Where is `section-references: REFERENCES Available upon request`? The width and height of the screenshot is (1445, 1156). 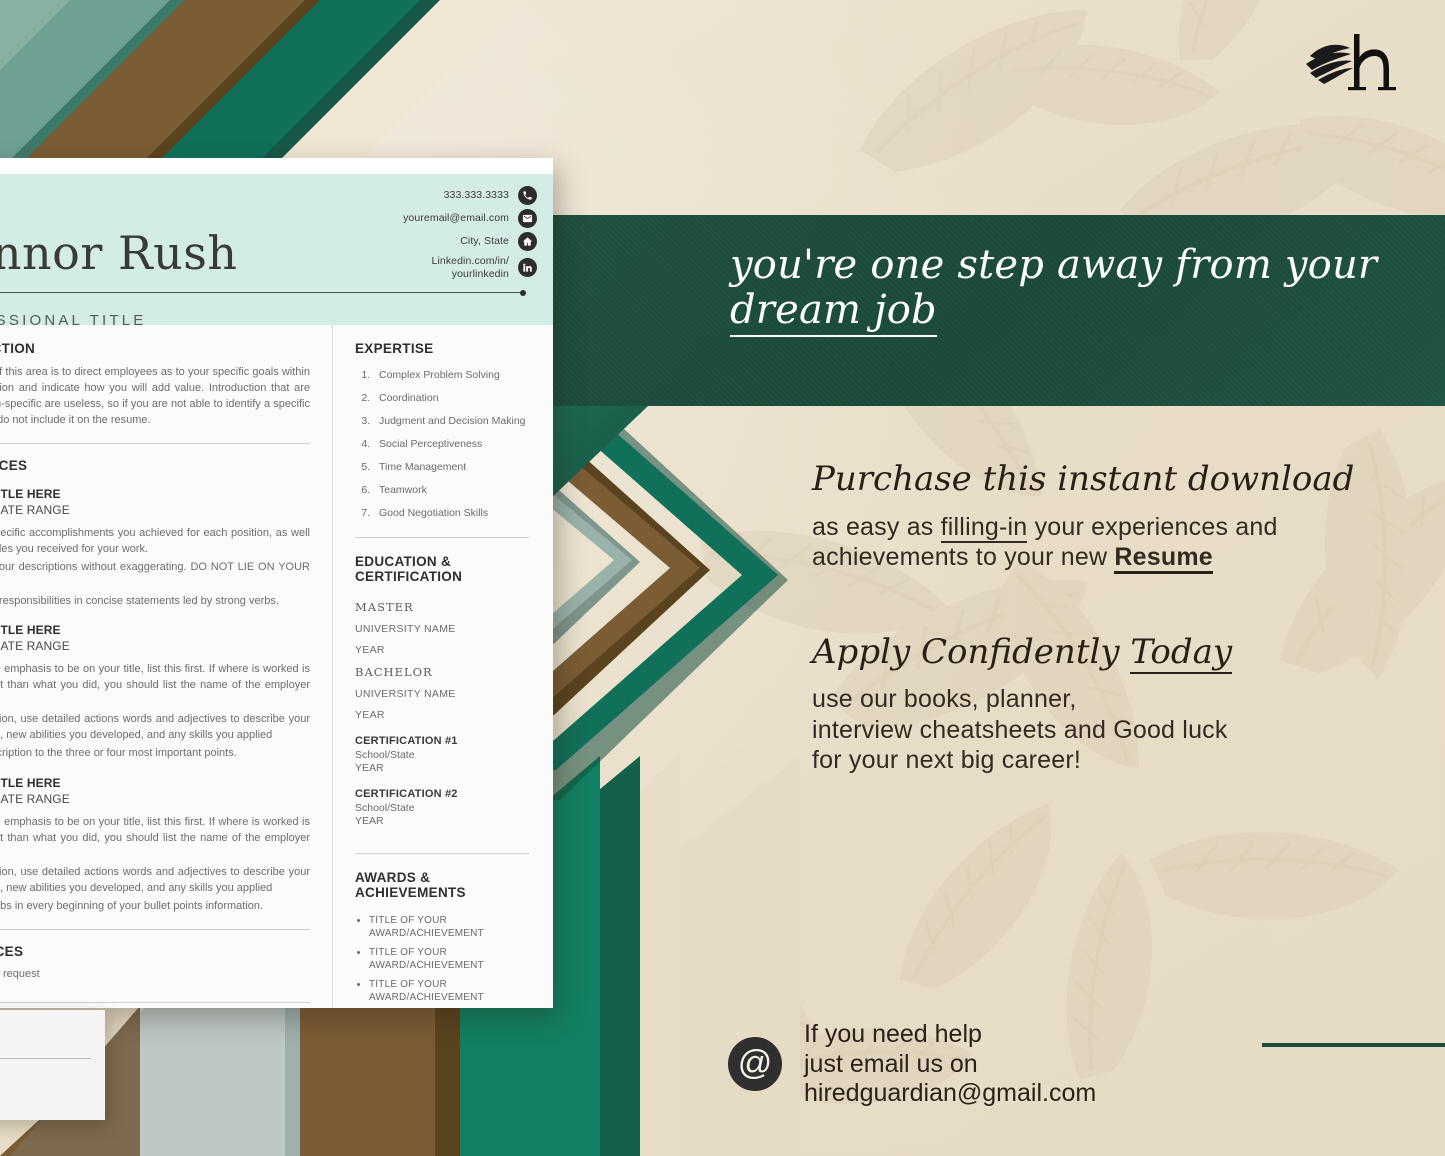 section-references: REFERENCES Available upon request is located at coordinates (155, 962).